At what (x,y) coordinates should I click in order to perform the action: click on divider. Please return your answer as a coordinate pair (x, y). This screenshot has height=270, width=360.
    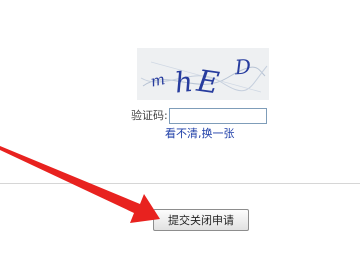
    Looking at the image, I should click on (180, 183).